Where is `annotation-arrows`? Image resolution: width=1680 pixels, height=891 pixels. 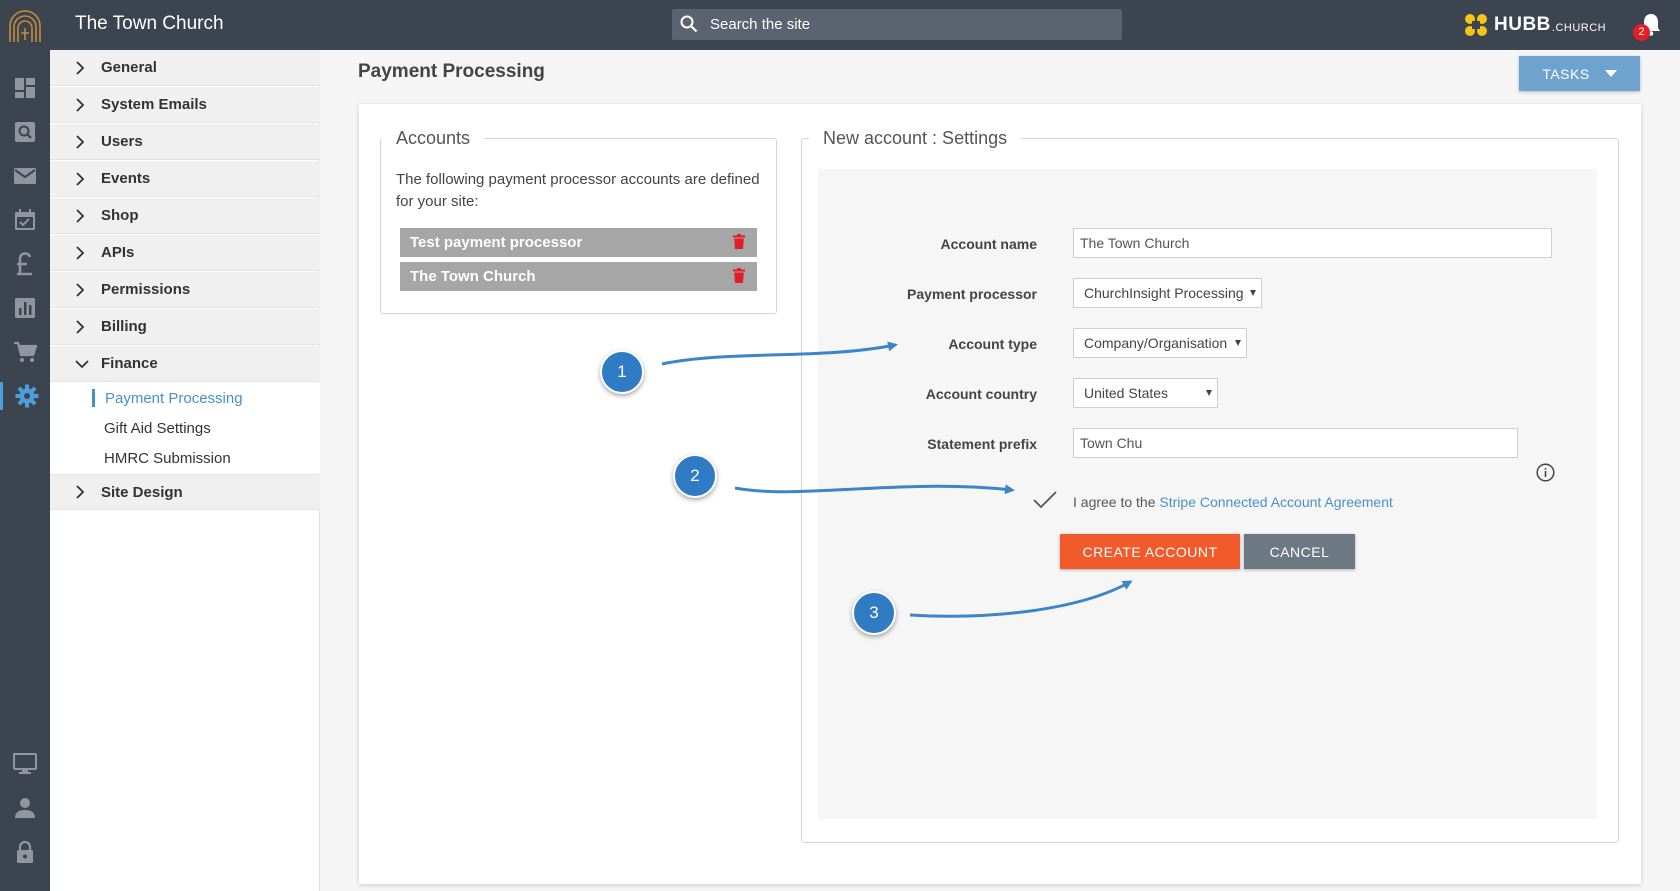
annotation-arrows is located at coordinates (897, 479).